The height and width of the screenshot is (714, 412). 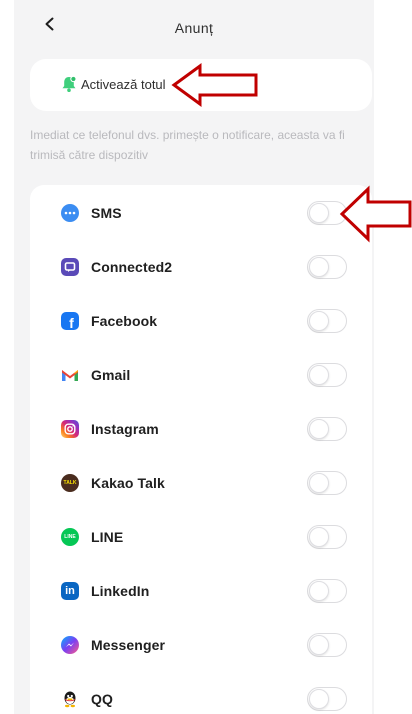 I want to click on instagram-toggle, so click(x=327, y=429).